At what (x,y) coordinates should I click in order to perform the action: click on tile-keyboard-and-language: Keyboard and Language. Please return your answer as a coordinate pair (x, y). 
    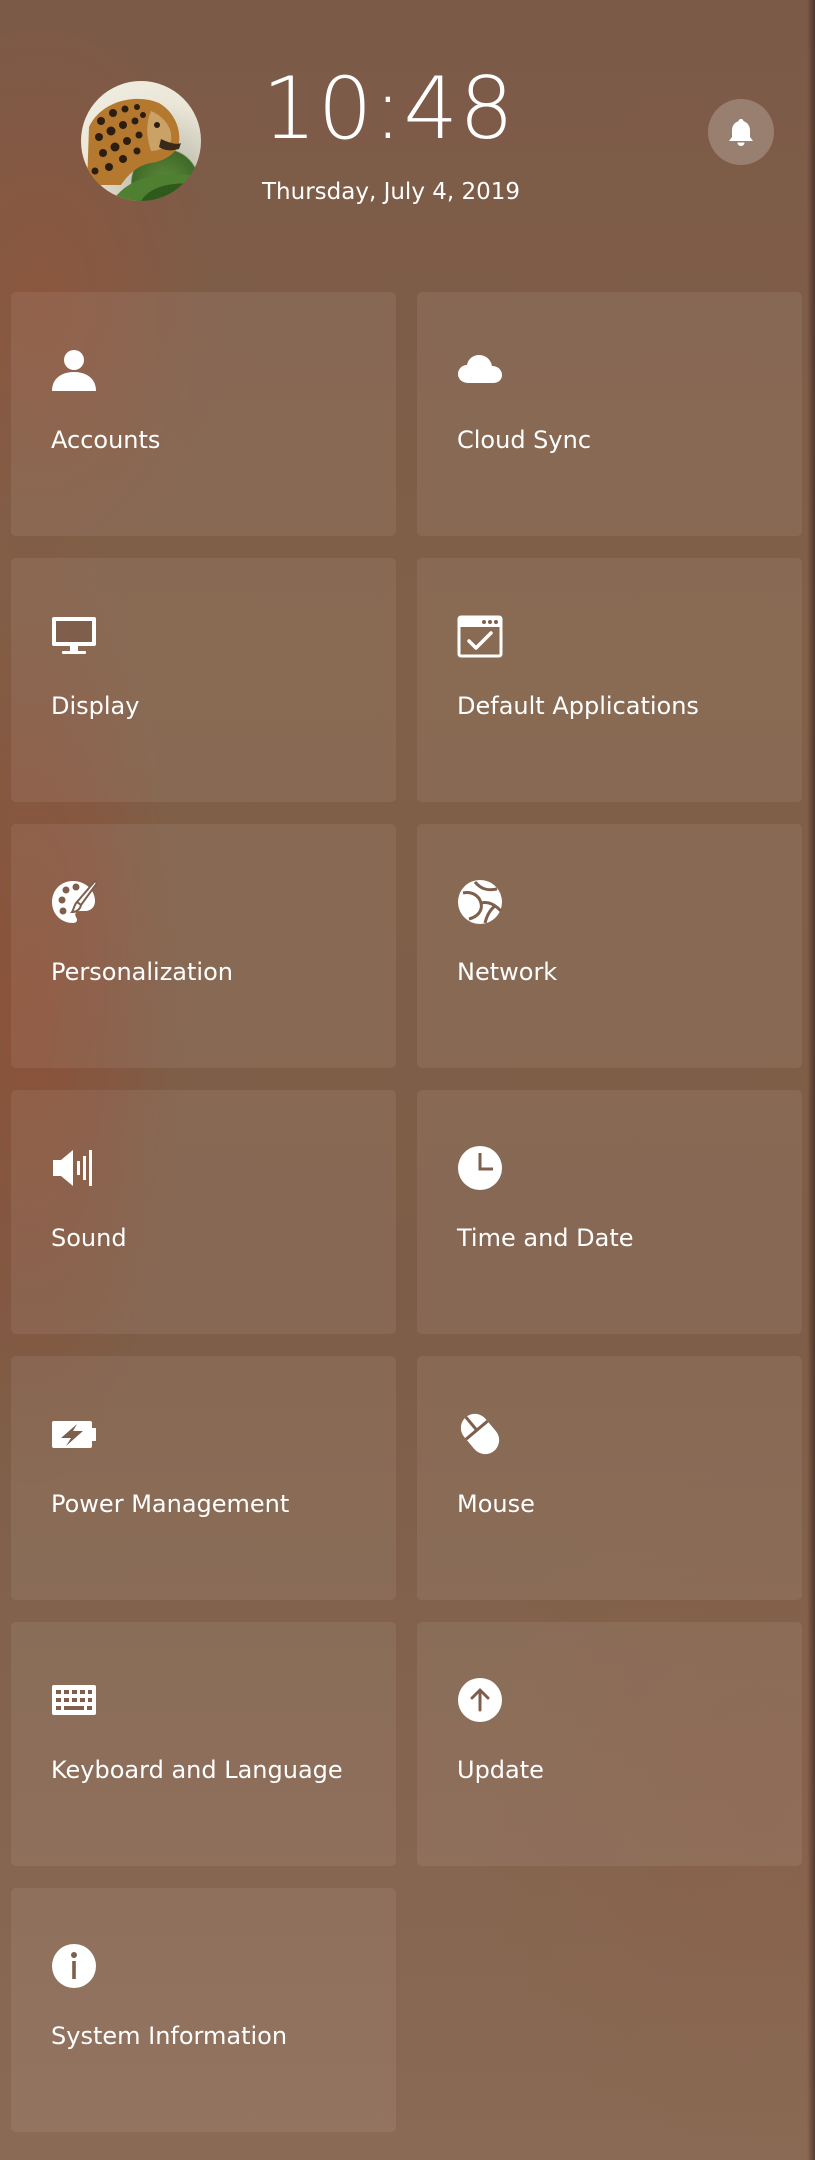
    Looking at the image, I should click on (203, 1744).